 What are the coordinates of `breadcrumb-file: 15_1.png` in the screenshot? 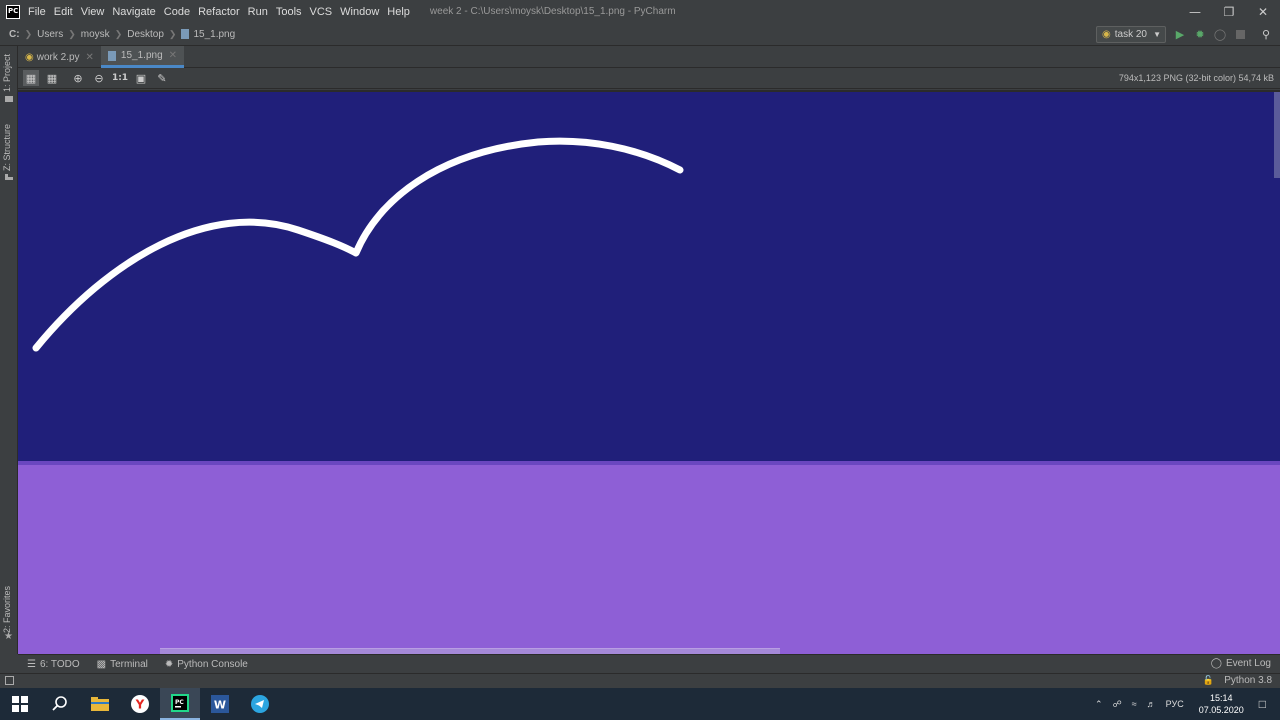 It's located at (214, 34).